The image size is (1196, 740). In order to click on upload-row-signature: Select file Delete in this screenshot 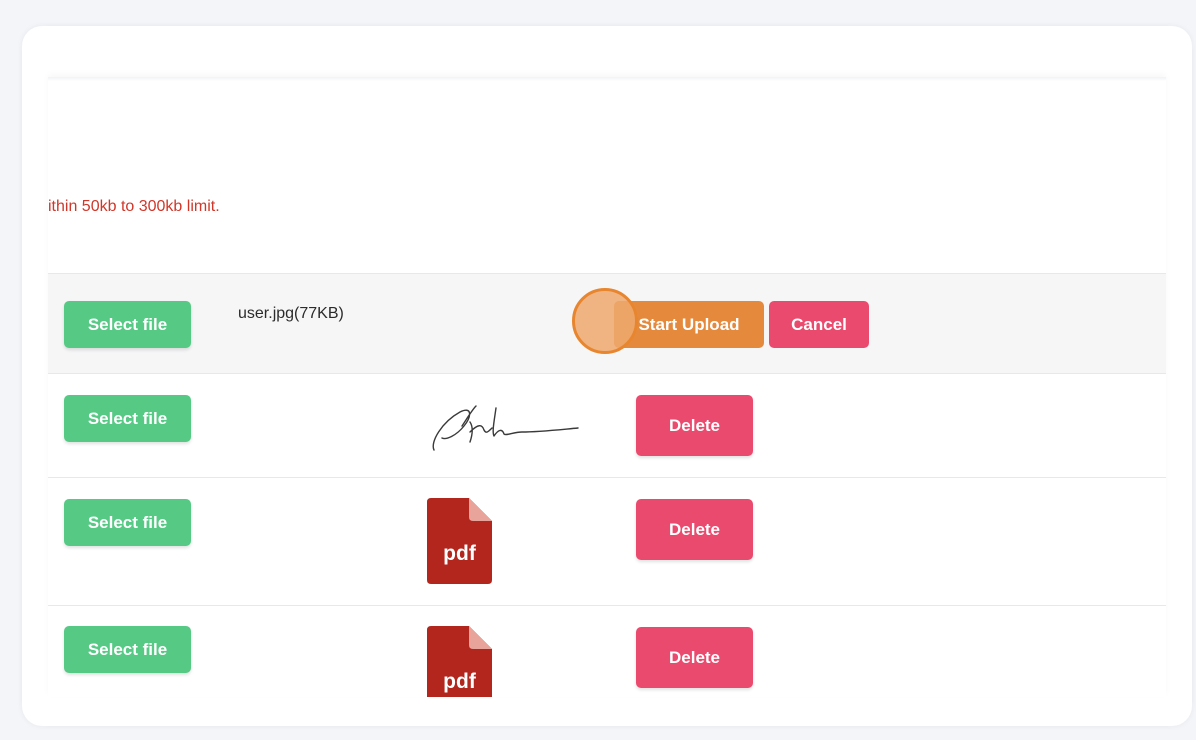, I will do `click(607, 425)`.